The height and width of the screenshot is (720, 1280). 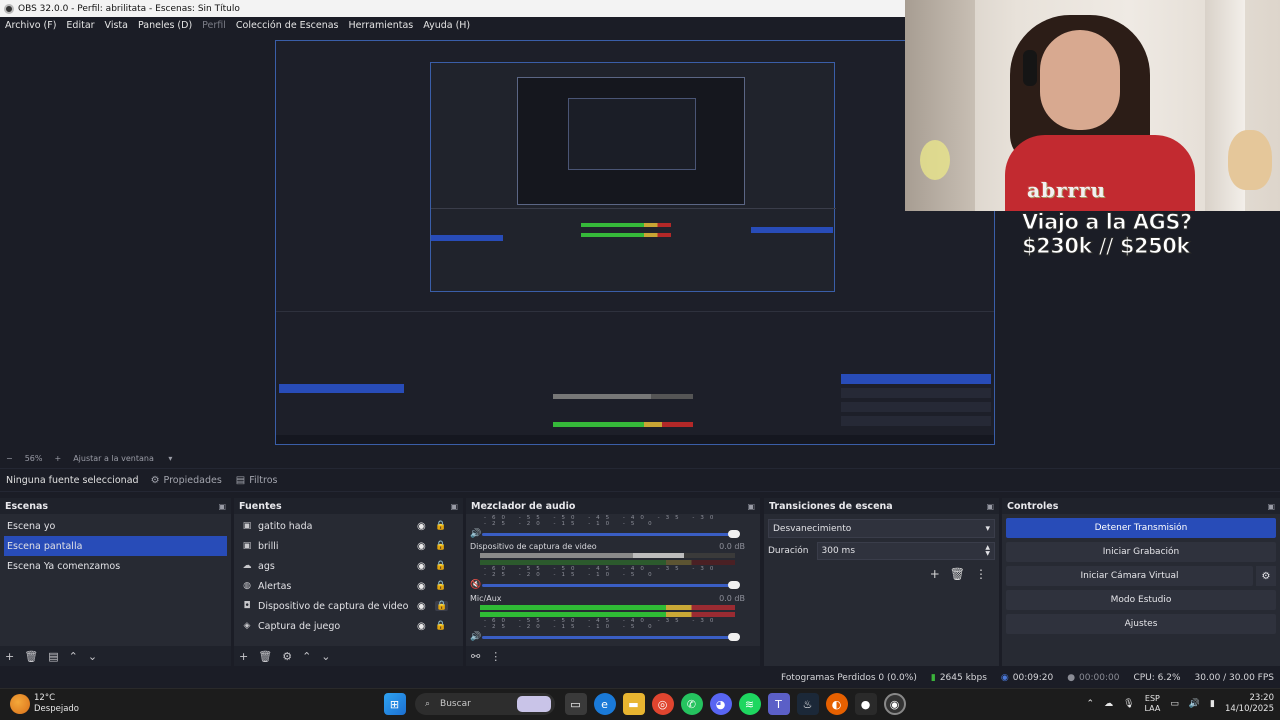 I want to click on menu-ayuda: Ayuda (H), so click(x=446, y=25).